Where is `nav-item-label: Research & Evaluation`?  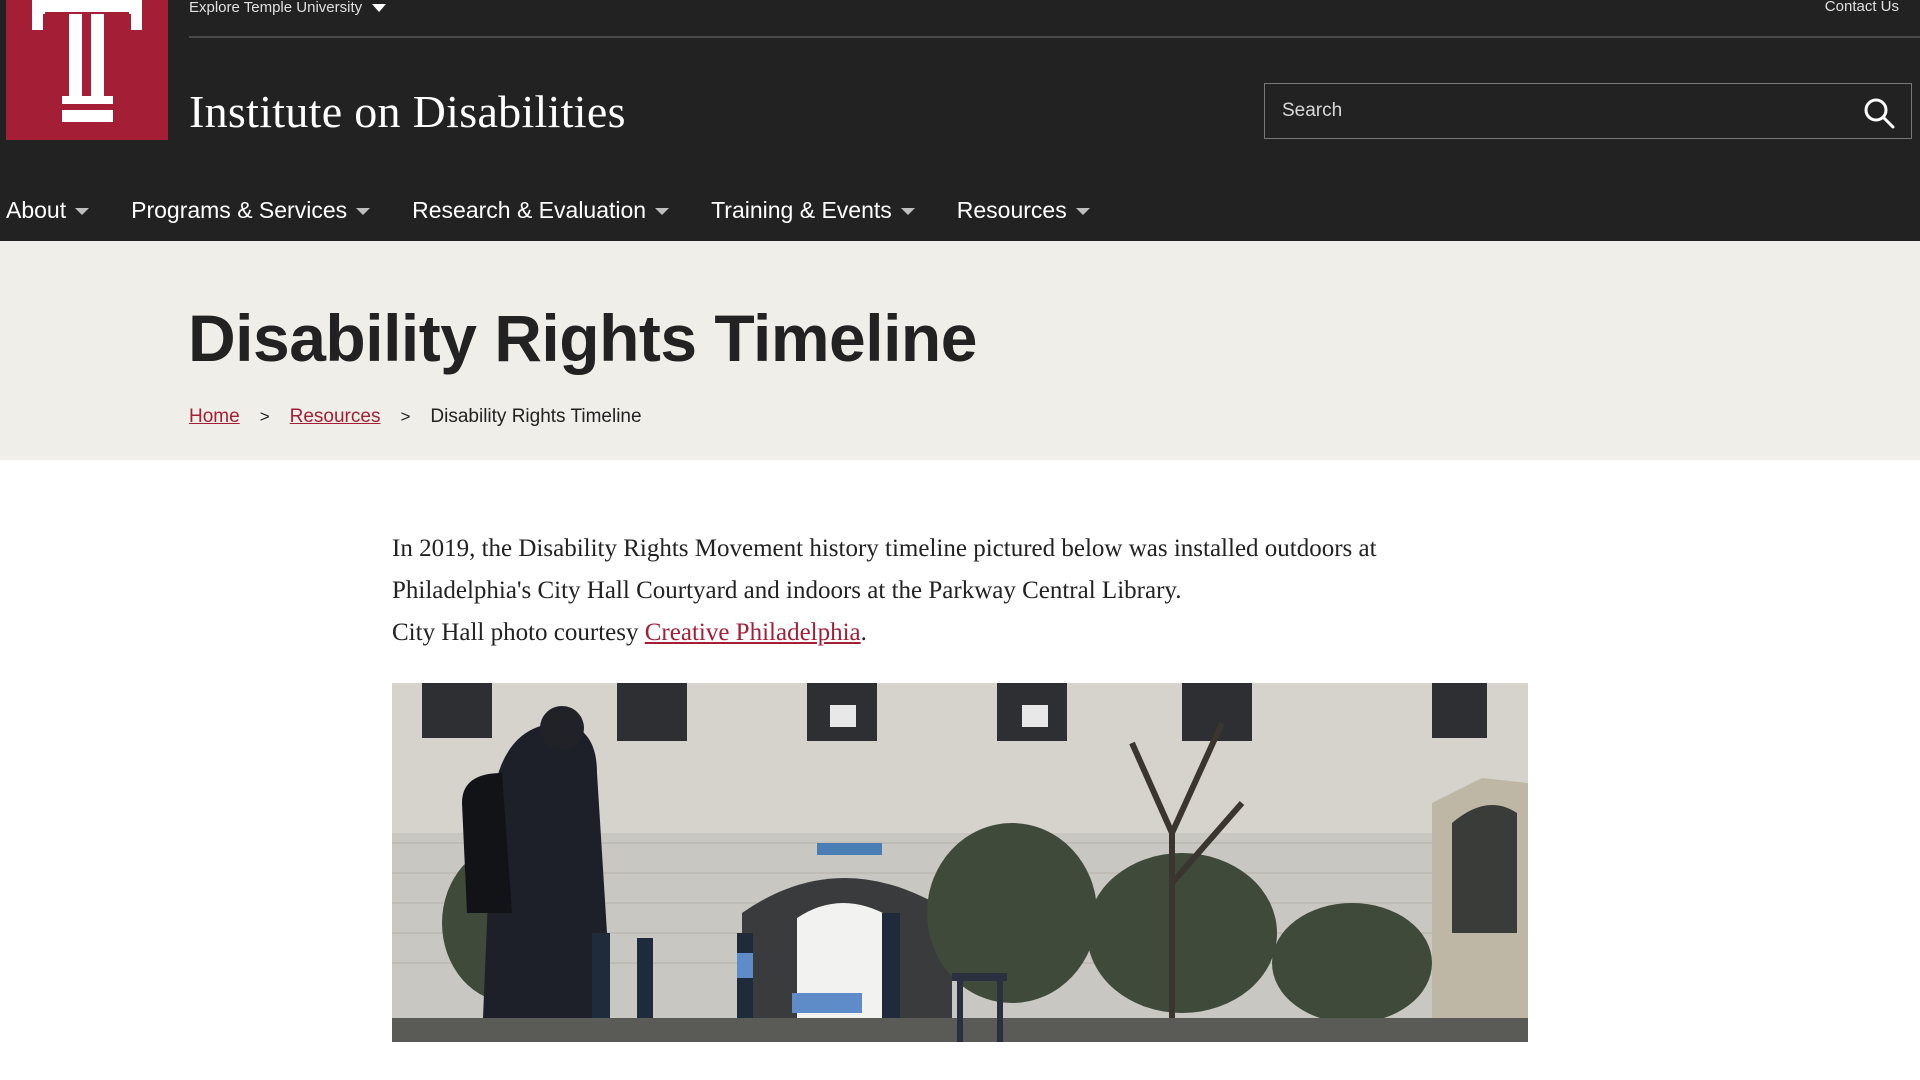
nav-item-label: Research & Evaluation is located at coordinates (529, 209).